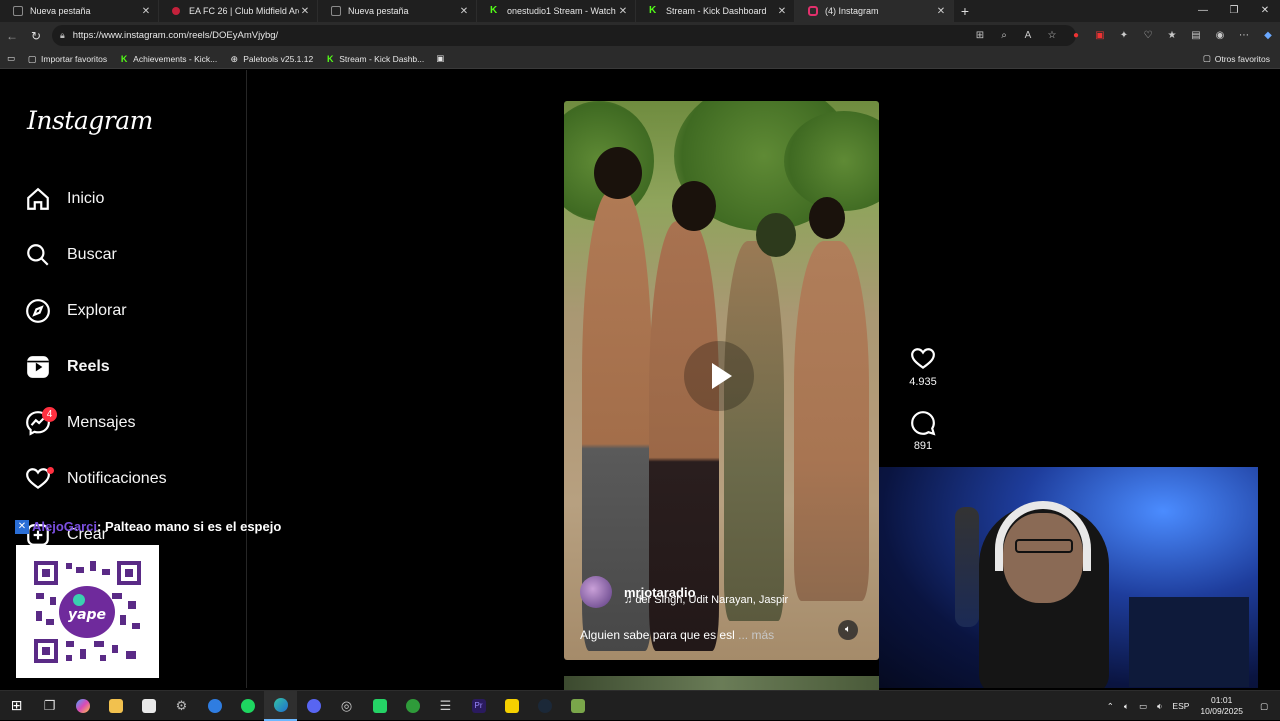  What do you see at coordinates (478, 706) in the screenshot?
I see `premiere-icon: Pr` at bounding box center [478, 706].